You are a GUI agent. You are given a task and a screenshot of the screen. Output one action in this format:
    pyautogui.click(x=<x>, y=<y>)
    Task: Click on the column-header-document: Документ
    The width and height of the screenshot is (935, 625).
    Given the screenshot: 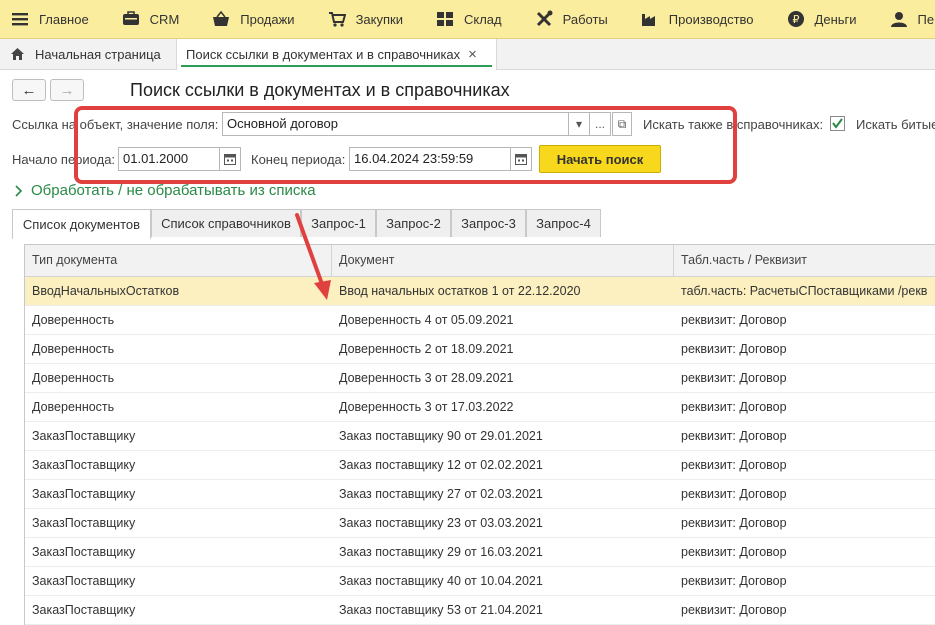 What is the action you would take?
    pyautogui.click(x=503, y=260)
    